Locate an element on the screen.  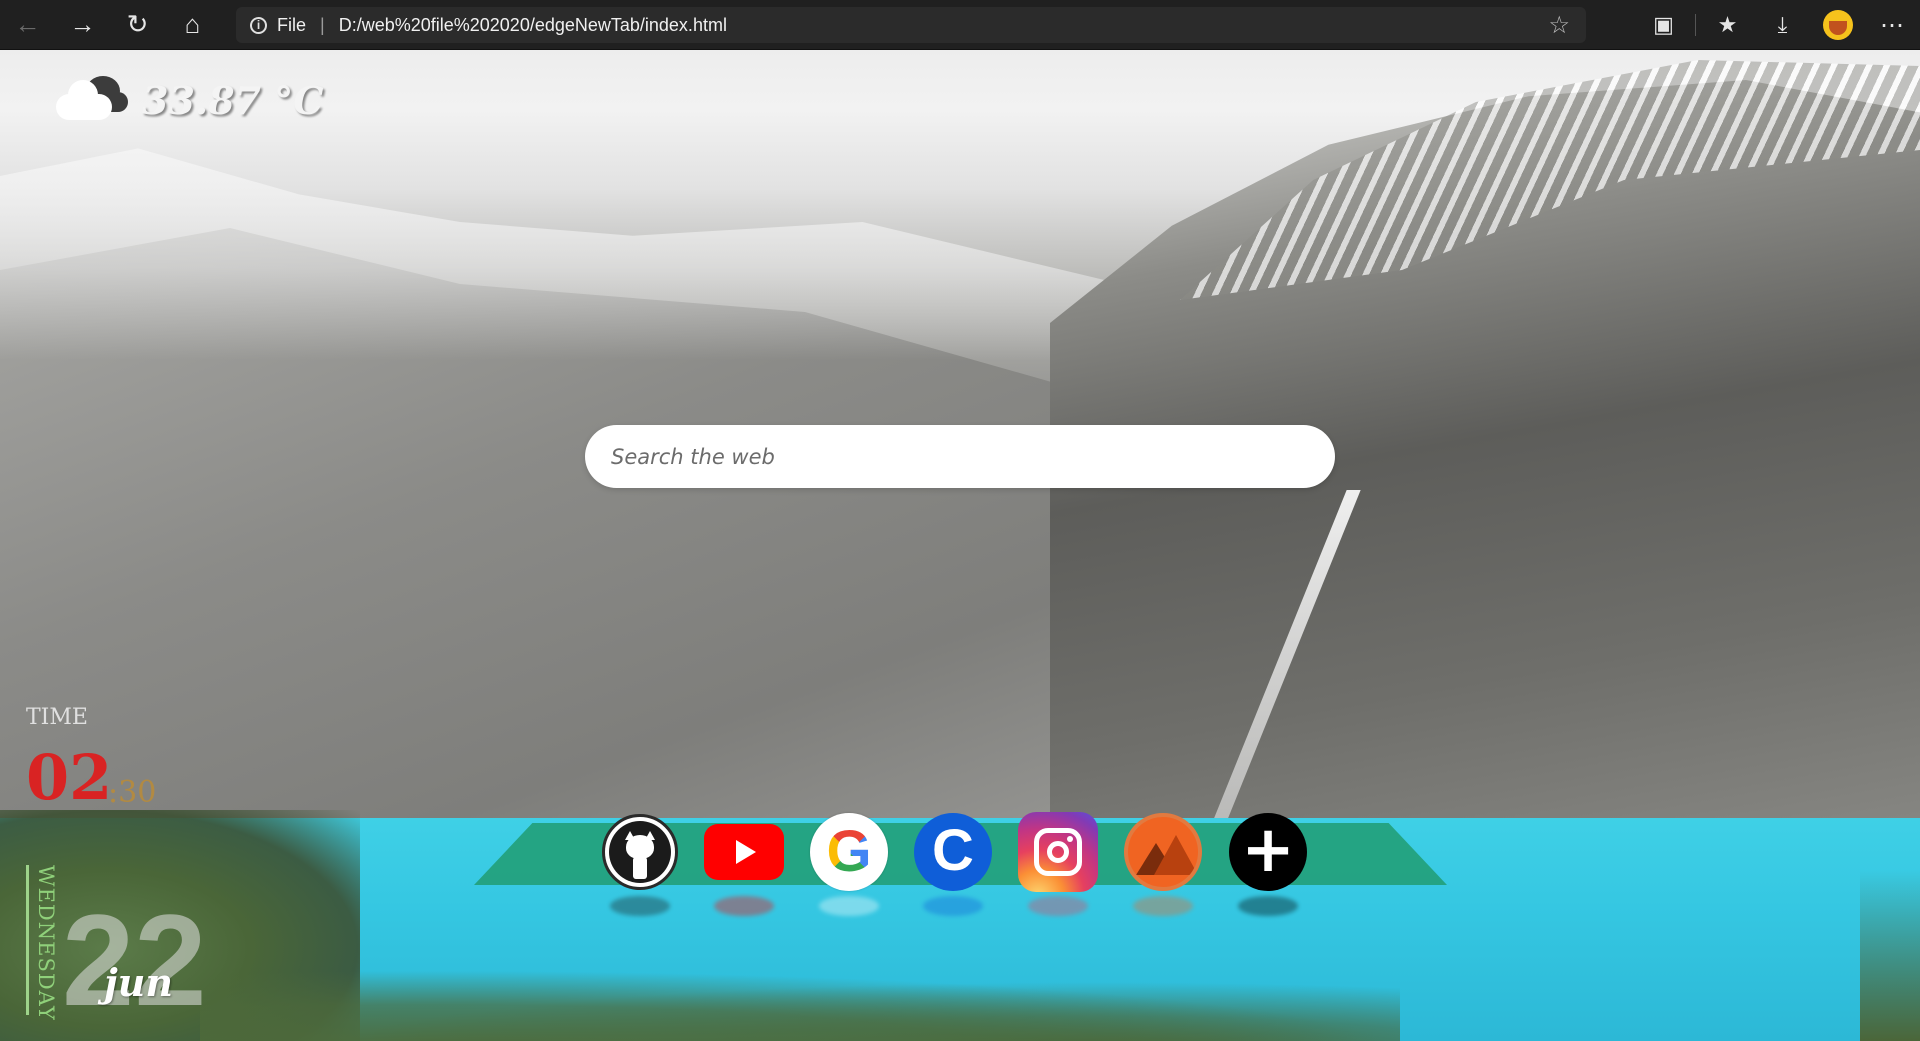
mountain-icon is located at coordinates (1163, 852).